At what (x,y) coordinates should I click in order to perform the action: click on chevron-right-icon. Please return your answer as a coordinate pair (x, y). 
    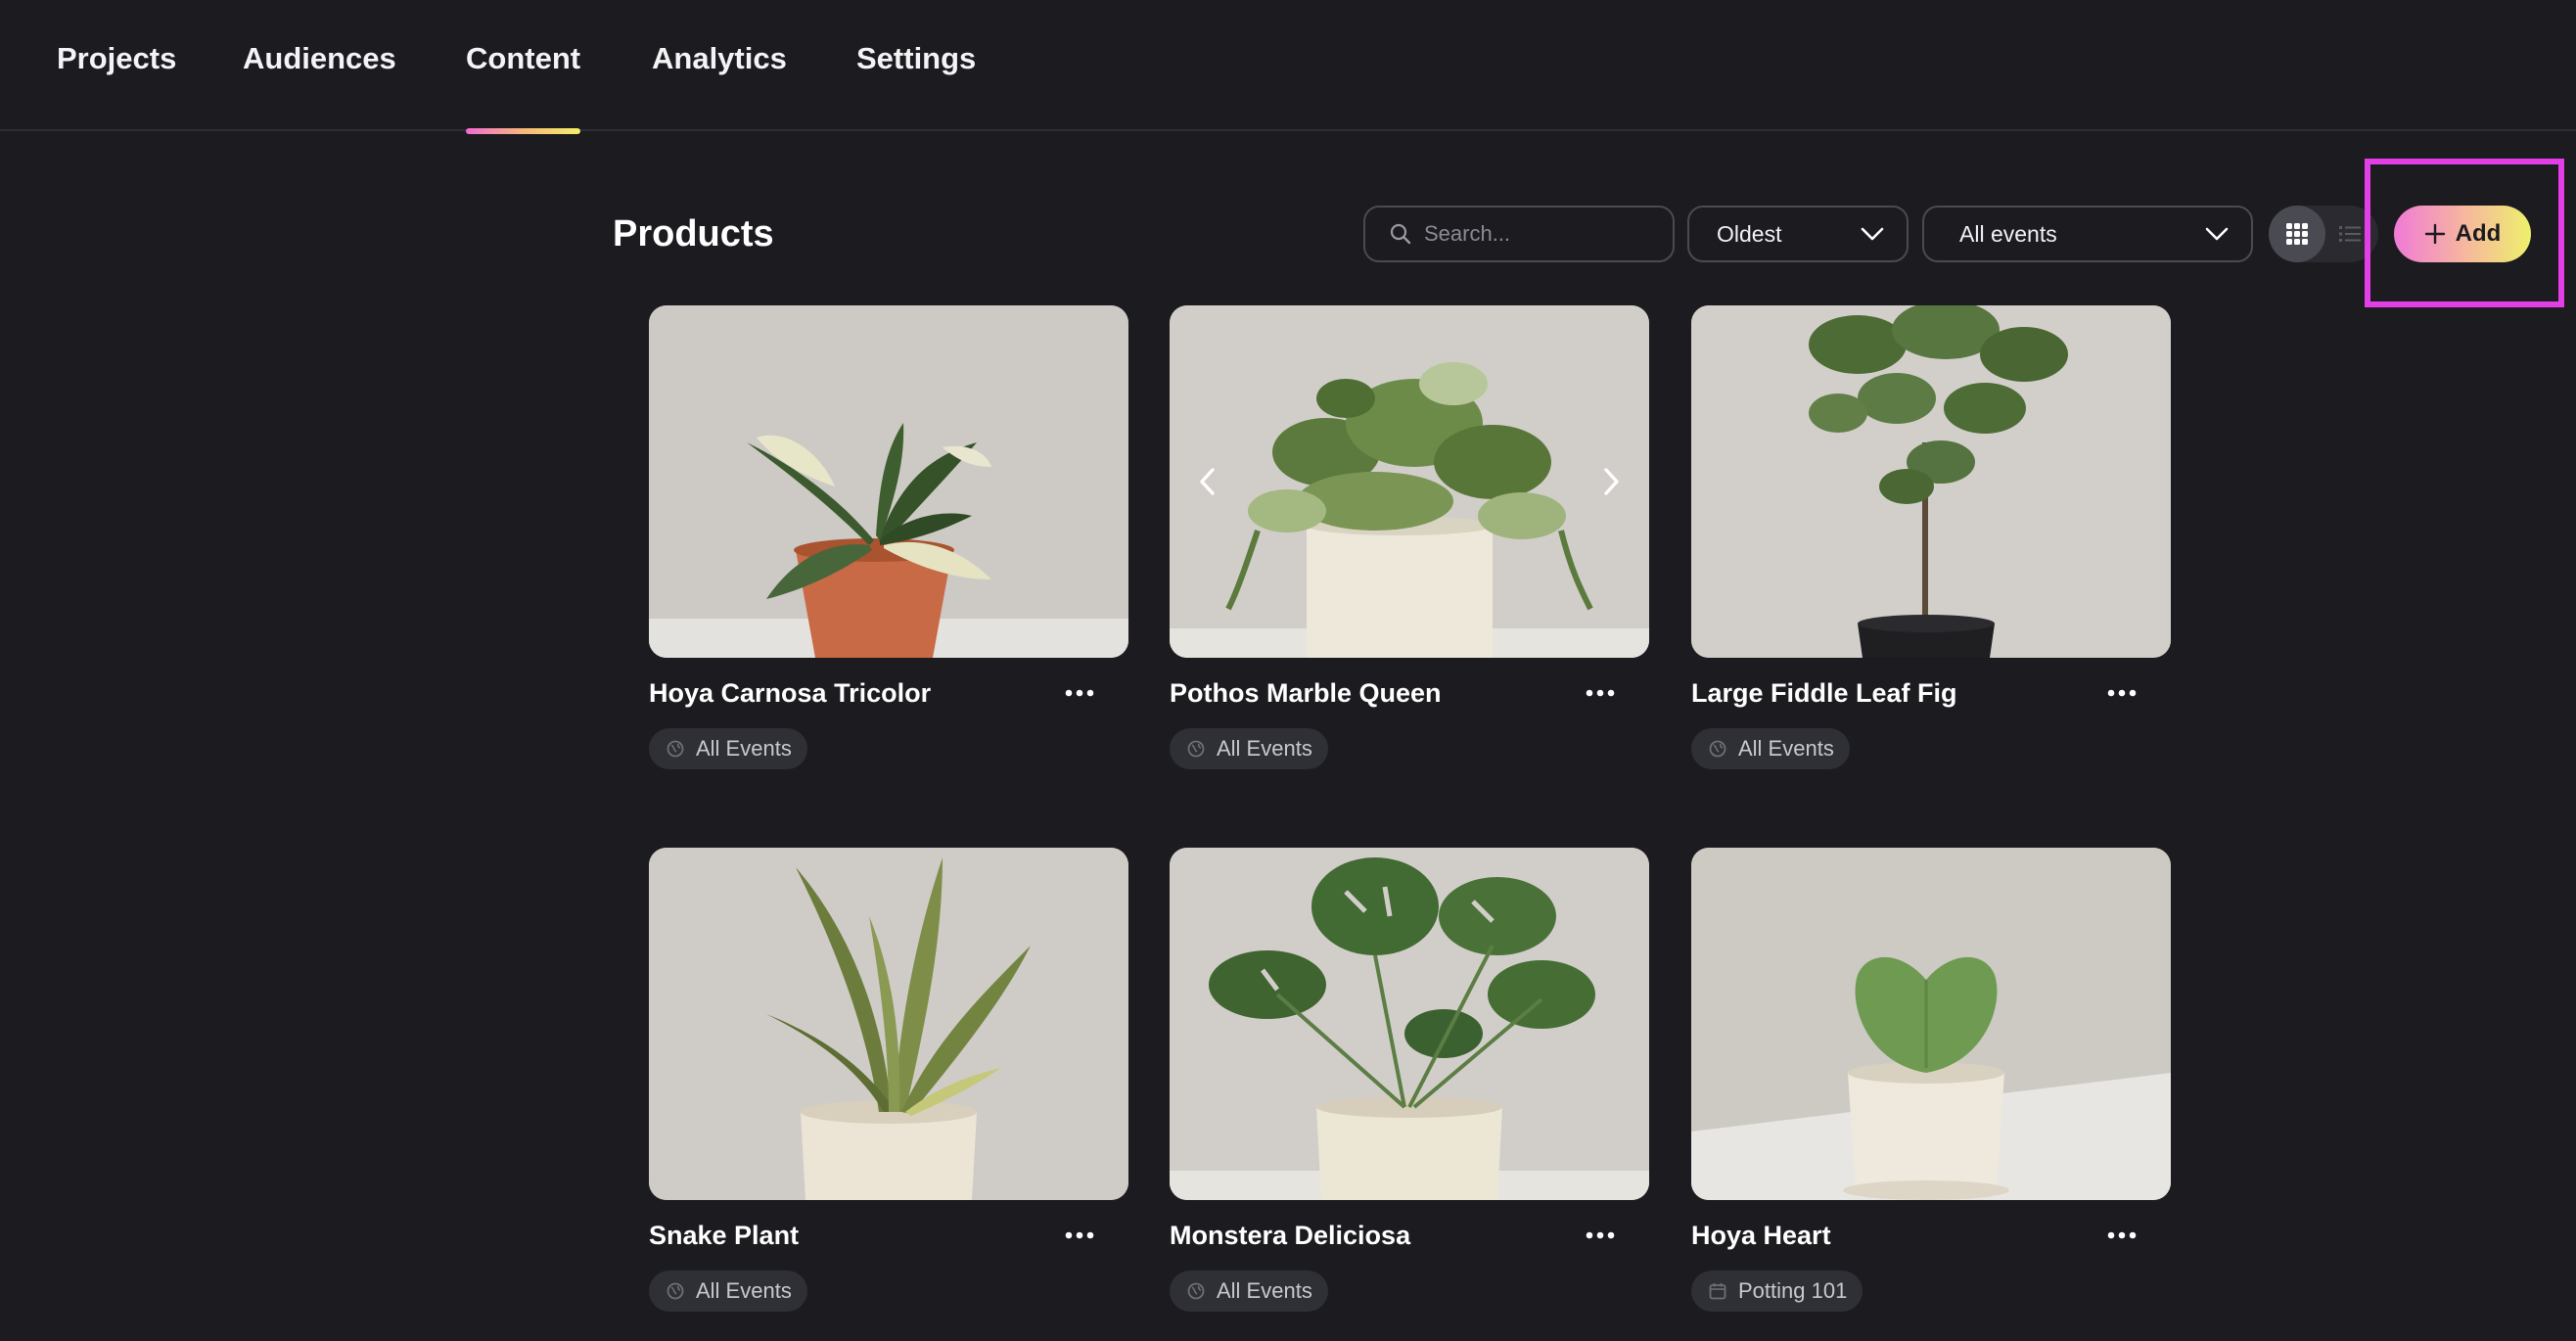
    Looking at the image, I should click on (1611, 482).